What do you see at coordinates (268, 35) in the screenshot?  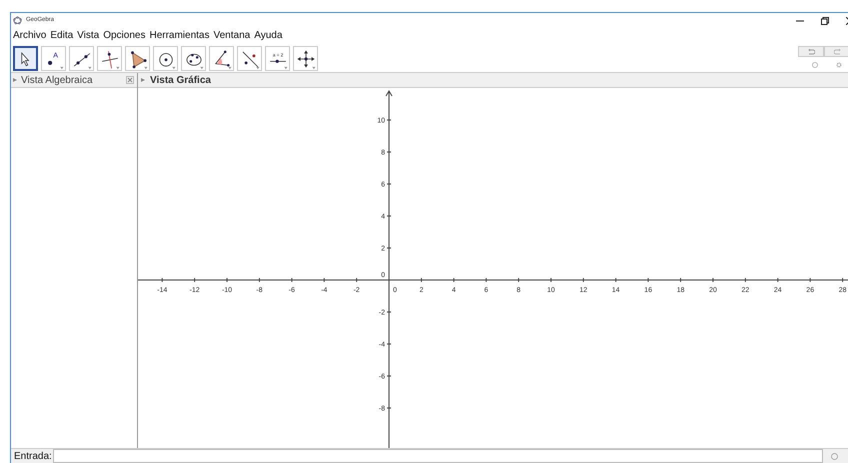 I see `menu-item: Ayuda` at bounding box center [268, 35].